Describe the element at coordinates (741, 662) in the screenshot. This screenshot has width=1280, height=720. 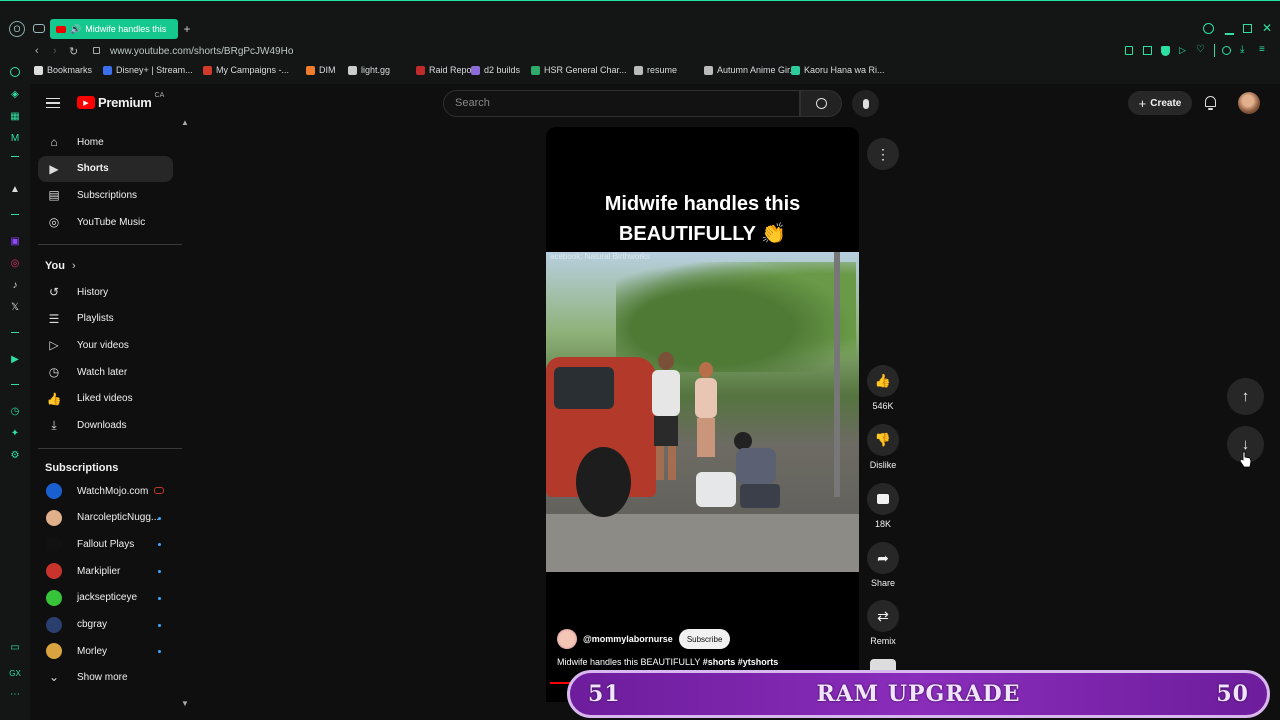
I see `hashtags: #shorts #ytshorts` at that location.